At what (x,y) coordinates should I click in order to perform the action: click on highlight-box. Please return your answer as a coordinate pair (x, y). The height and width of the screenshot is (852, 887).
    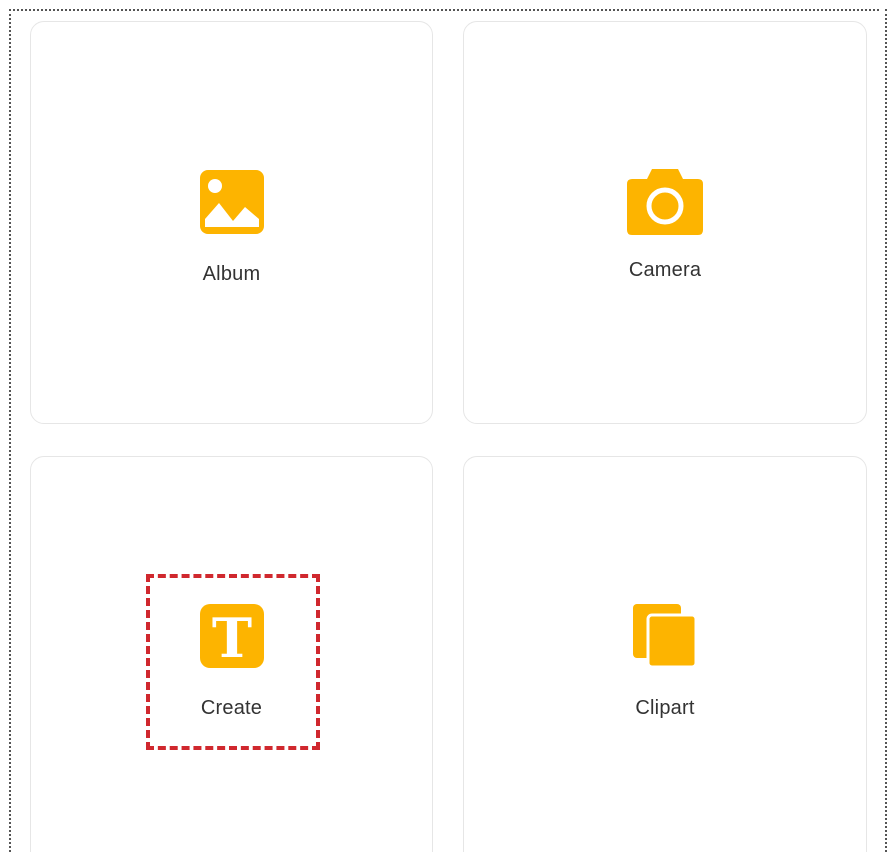
    Looking at the image, I should click on (233, 662).